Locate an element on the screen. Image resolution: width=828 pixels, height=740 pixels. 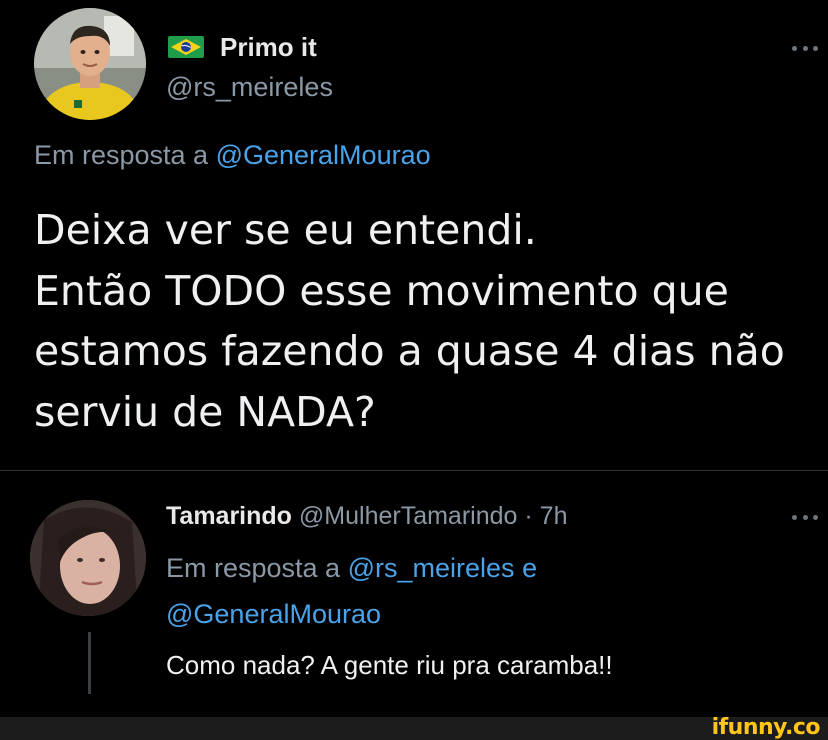
reply-joiner: e is located at coordinates (530, 568).